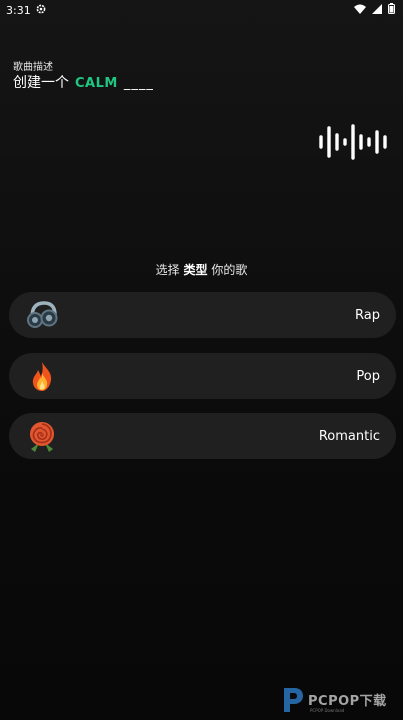 This screenshot has height=720, width=403. I want to click on signal-icon, so click(377, 10).